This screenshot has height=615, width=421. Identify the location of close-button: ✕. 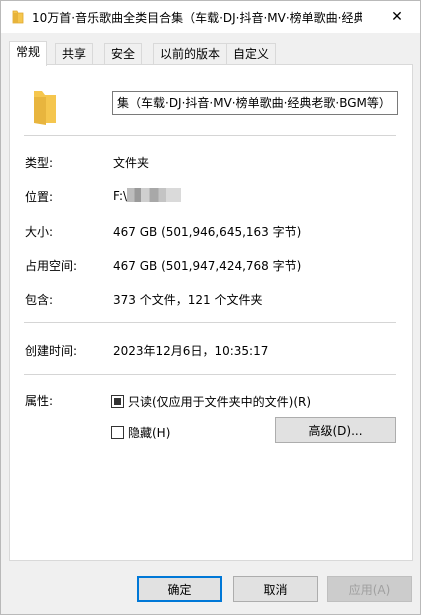
(397, 17).